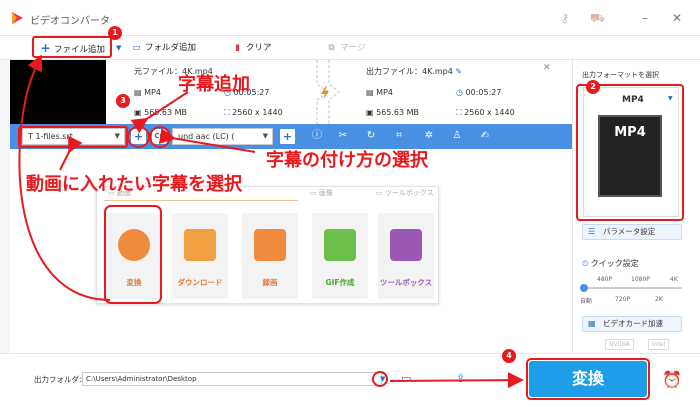 Image resolution: width=700 pixels, height=407 pixels. I want to click on arrow-subtitle-select, so click(71, 153).